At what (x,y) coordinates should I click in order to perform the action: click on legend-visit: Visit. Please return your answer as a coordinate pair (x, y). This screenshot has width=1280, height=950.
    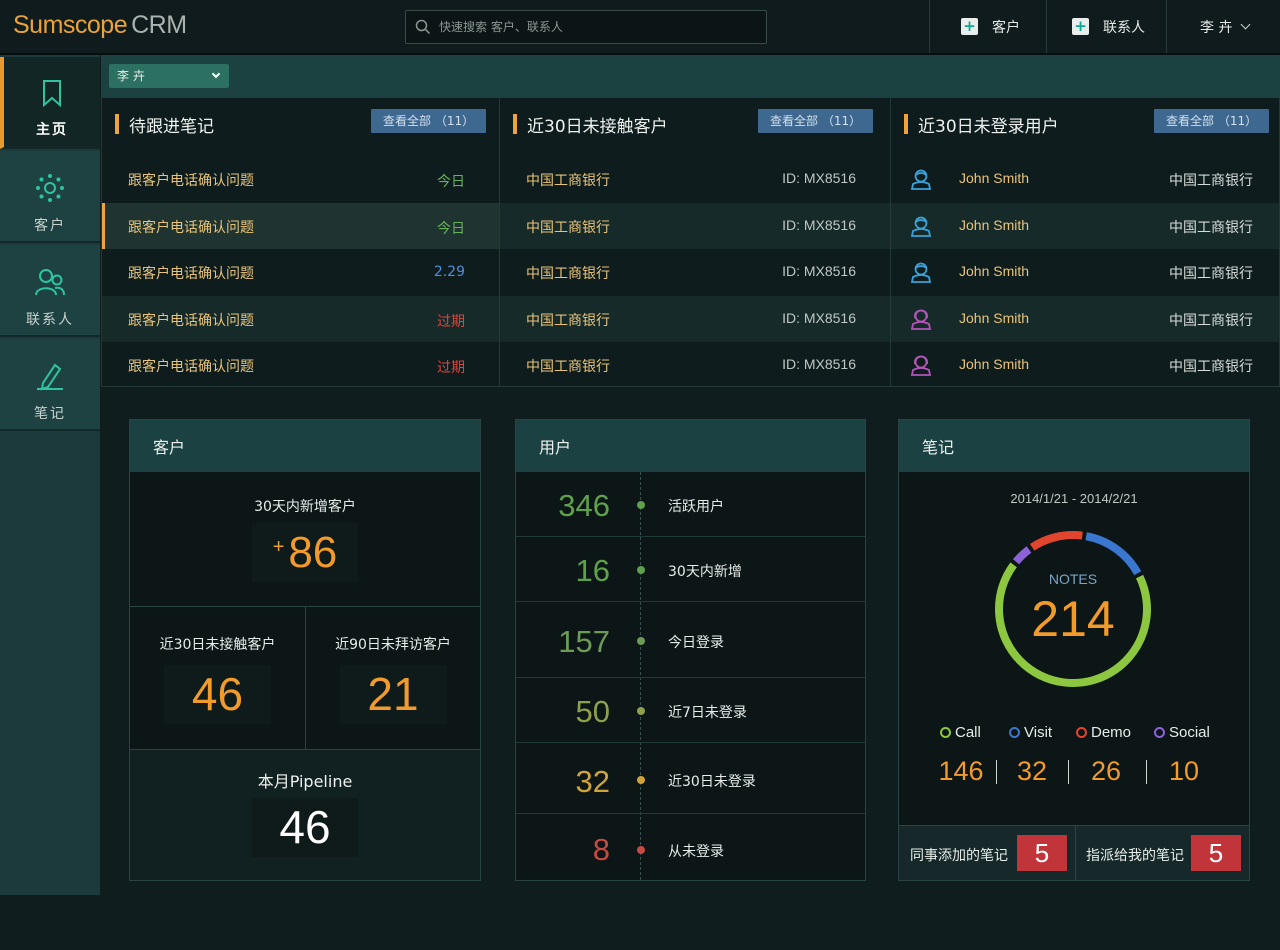
    Looking at the image, I should click on (1030, 732).